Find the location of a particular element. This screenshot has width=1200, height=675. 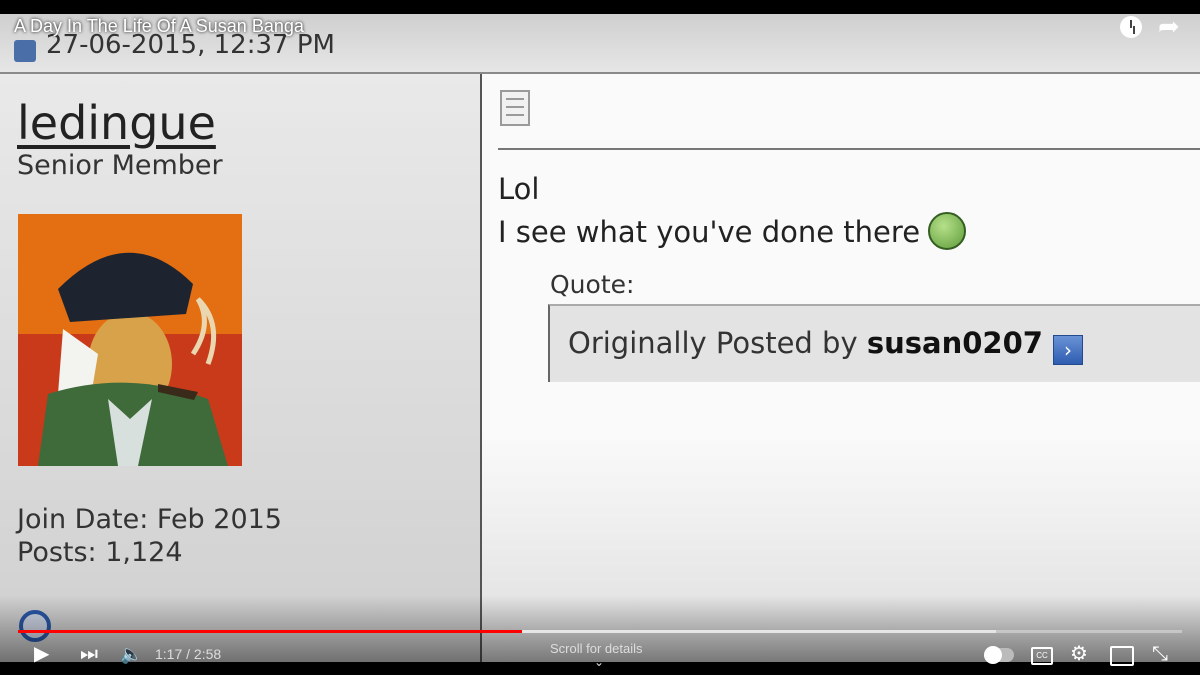

subtitles-button: CC is located at coordinates (1042, 656).